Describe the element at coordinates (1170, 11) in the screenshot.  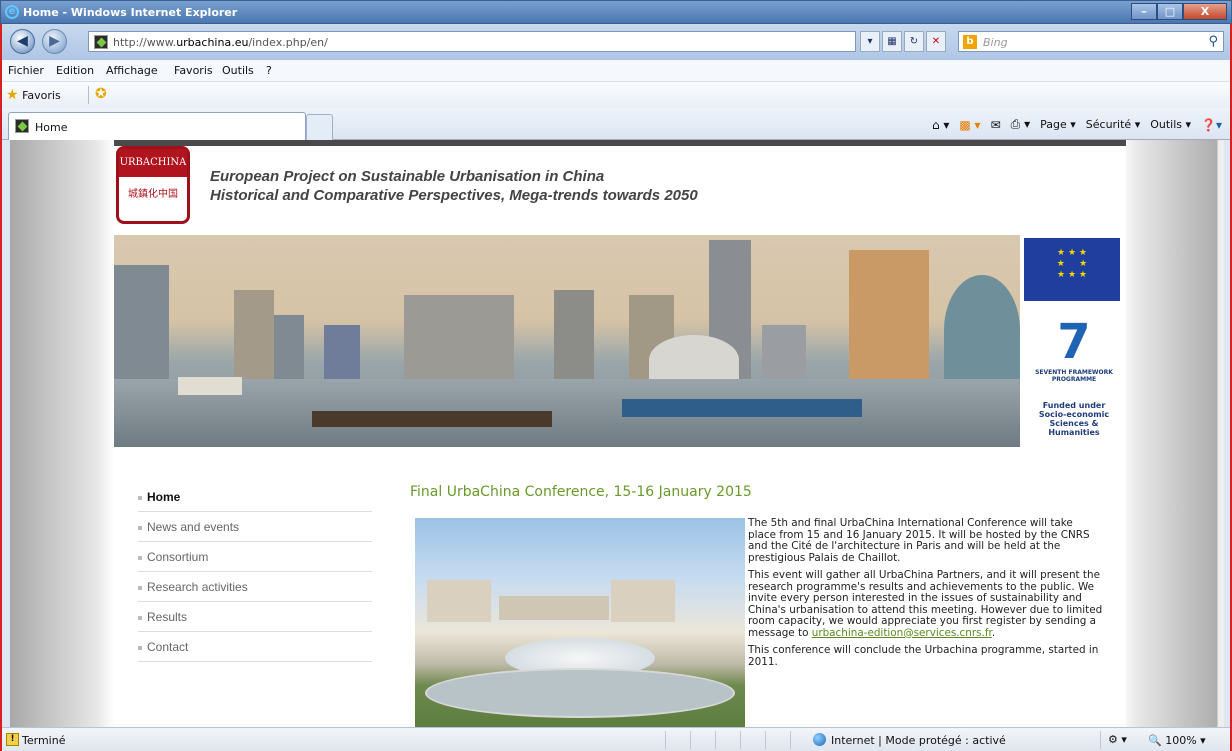
I see `maximize-button: □` at that location.